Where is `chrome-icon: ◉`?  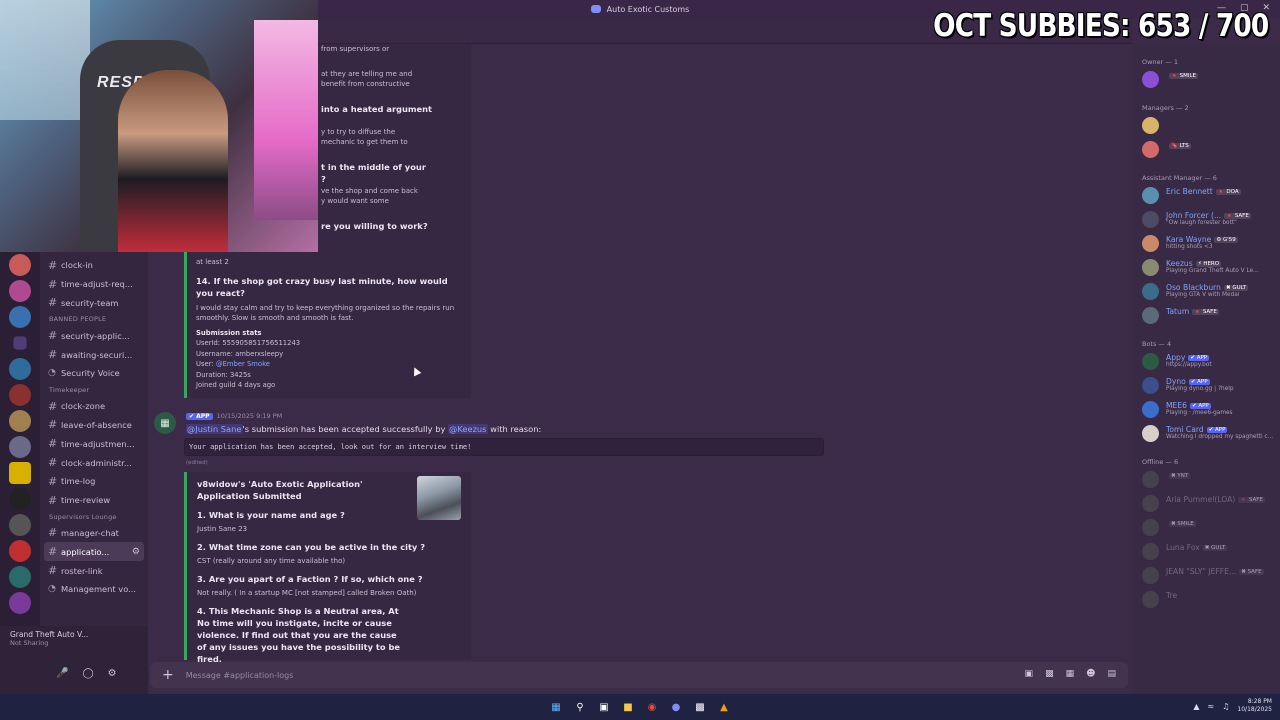
chrome-icon: ◉ is located at coordinates (652, 707).